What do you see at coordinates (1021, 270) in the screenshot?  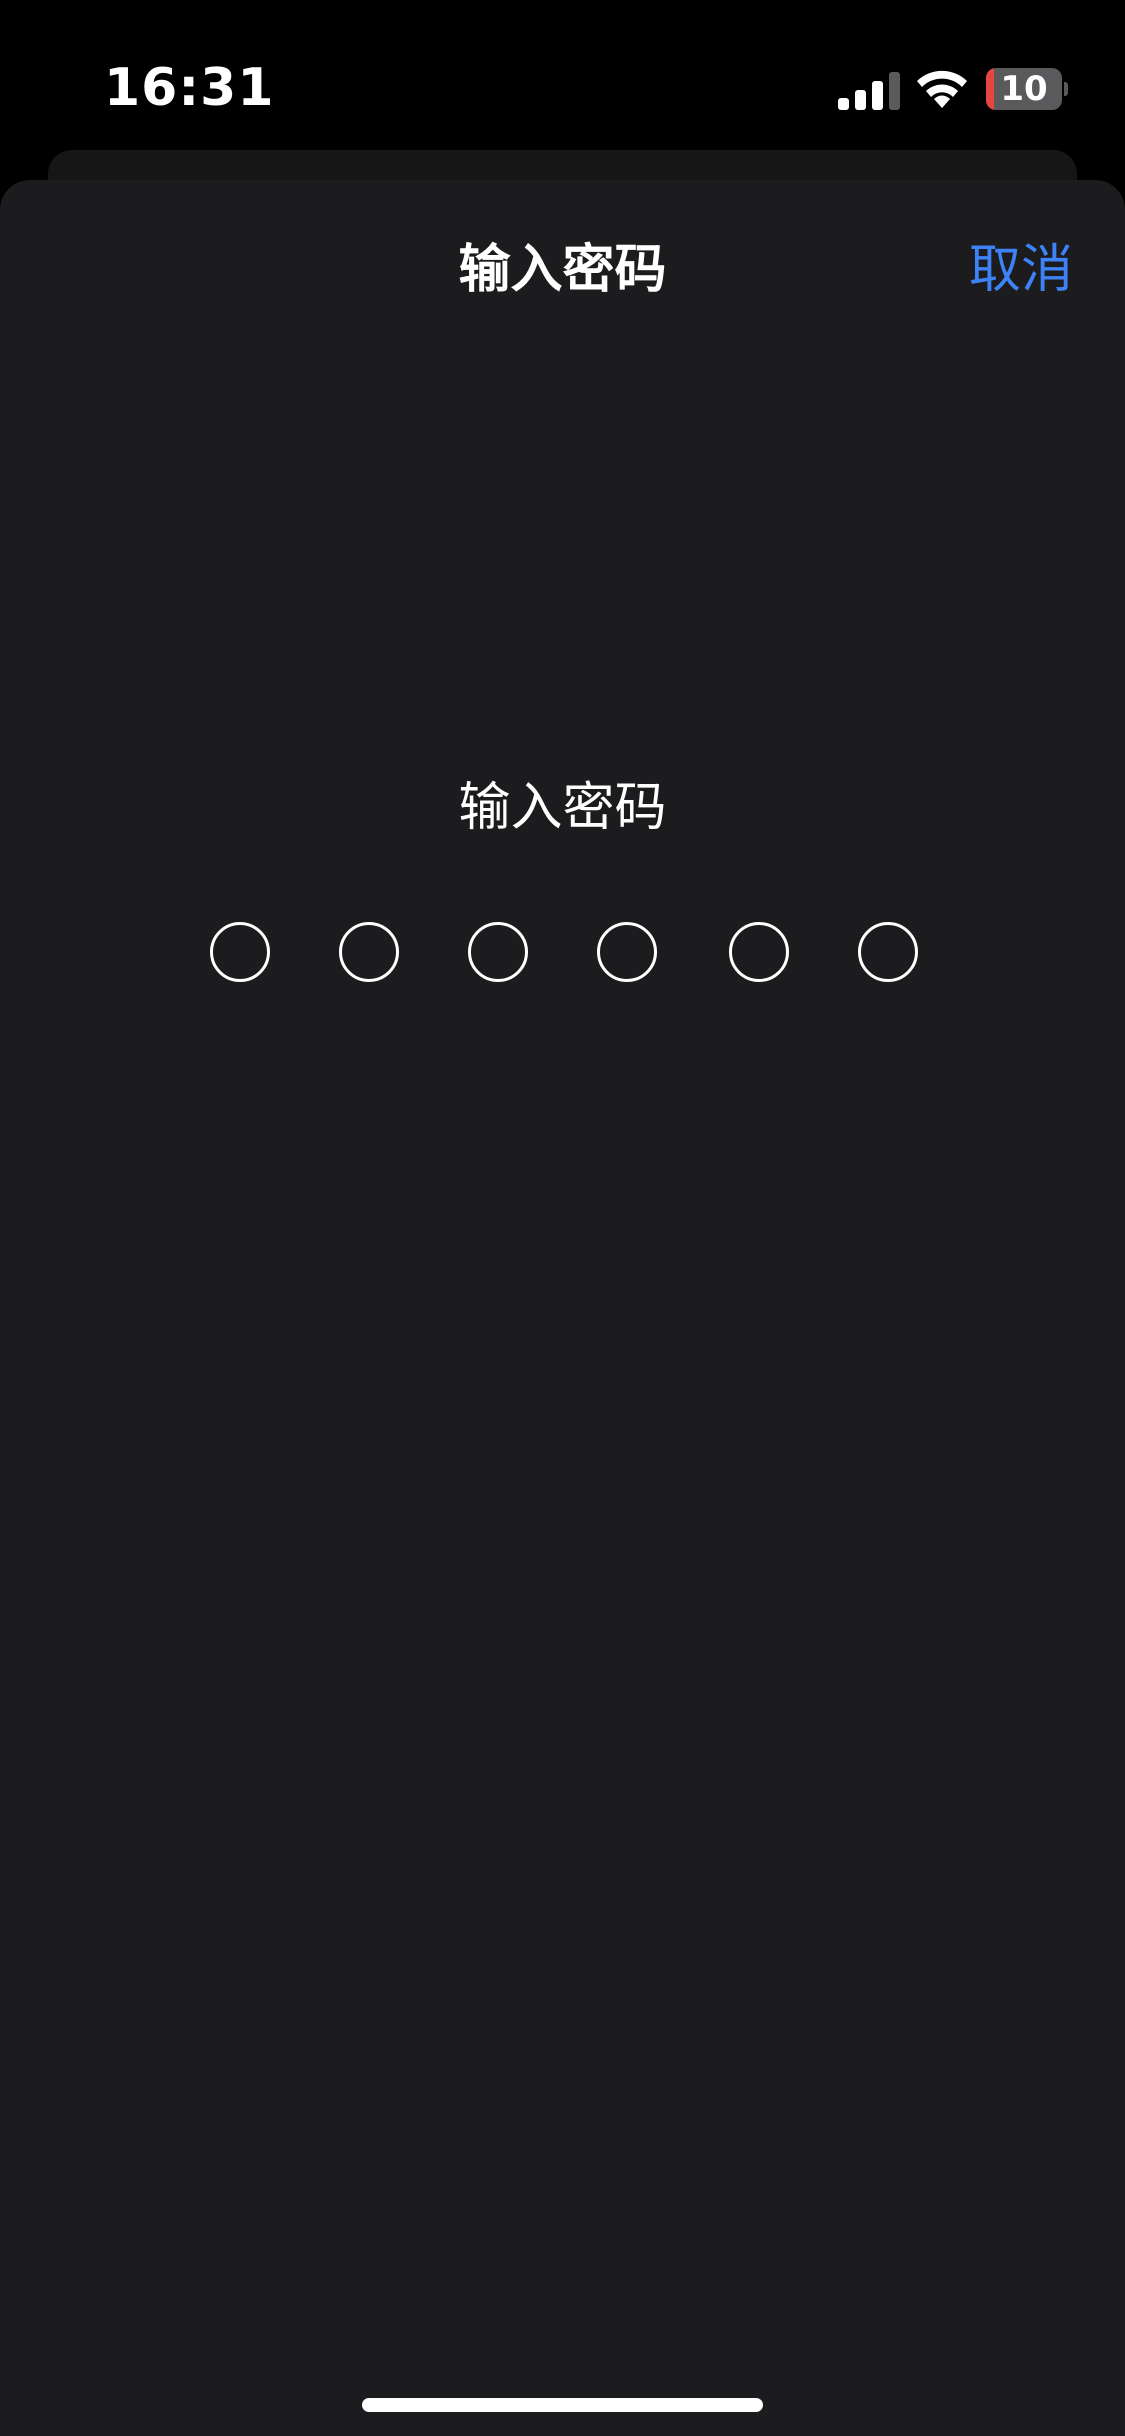 I see `cancel-button: 取消` at bounding box center [1021, 270].